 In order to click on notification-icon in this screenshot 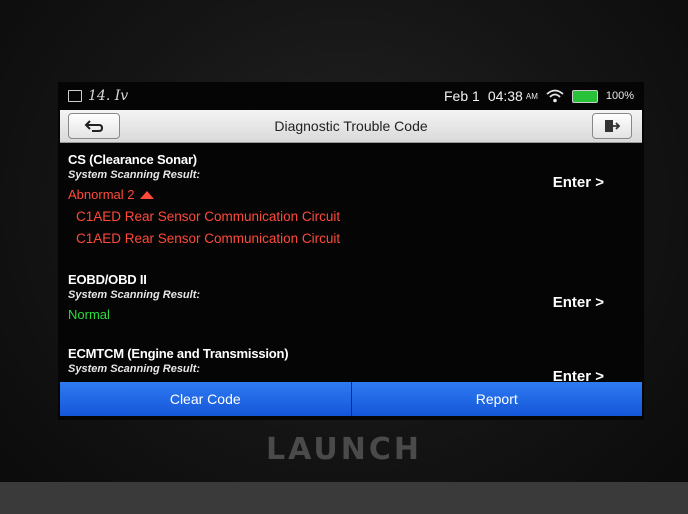, I will do `click(75, 96)`.